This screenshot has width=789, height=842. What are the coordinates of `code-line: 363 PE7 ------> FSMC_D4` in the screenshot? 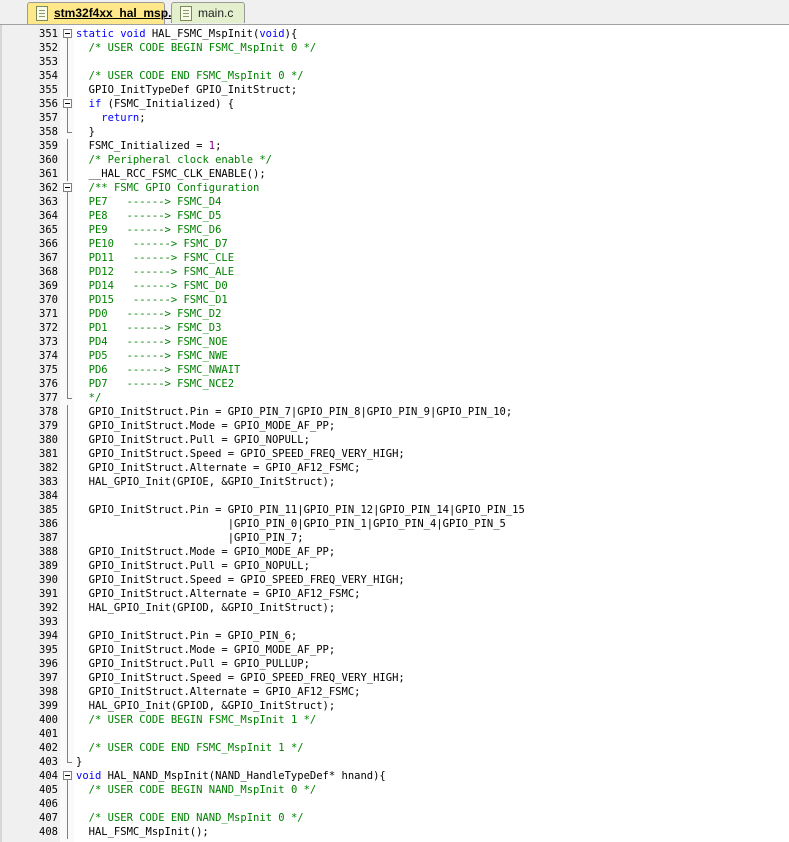 It's located at (395, 202).